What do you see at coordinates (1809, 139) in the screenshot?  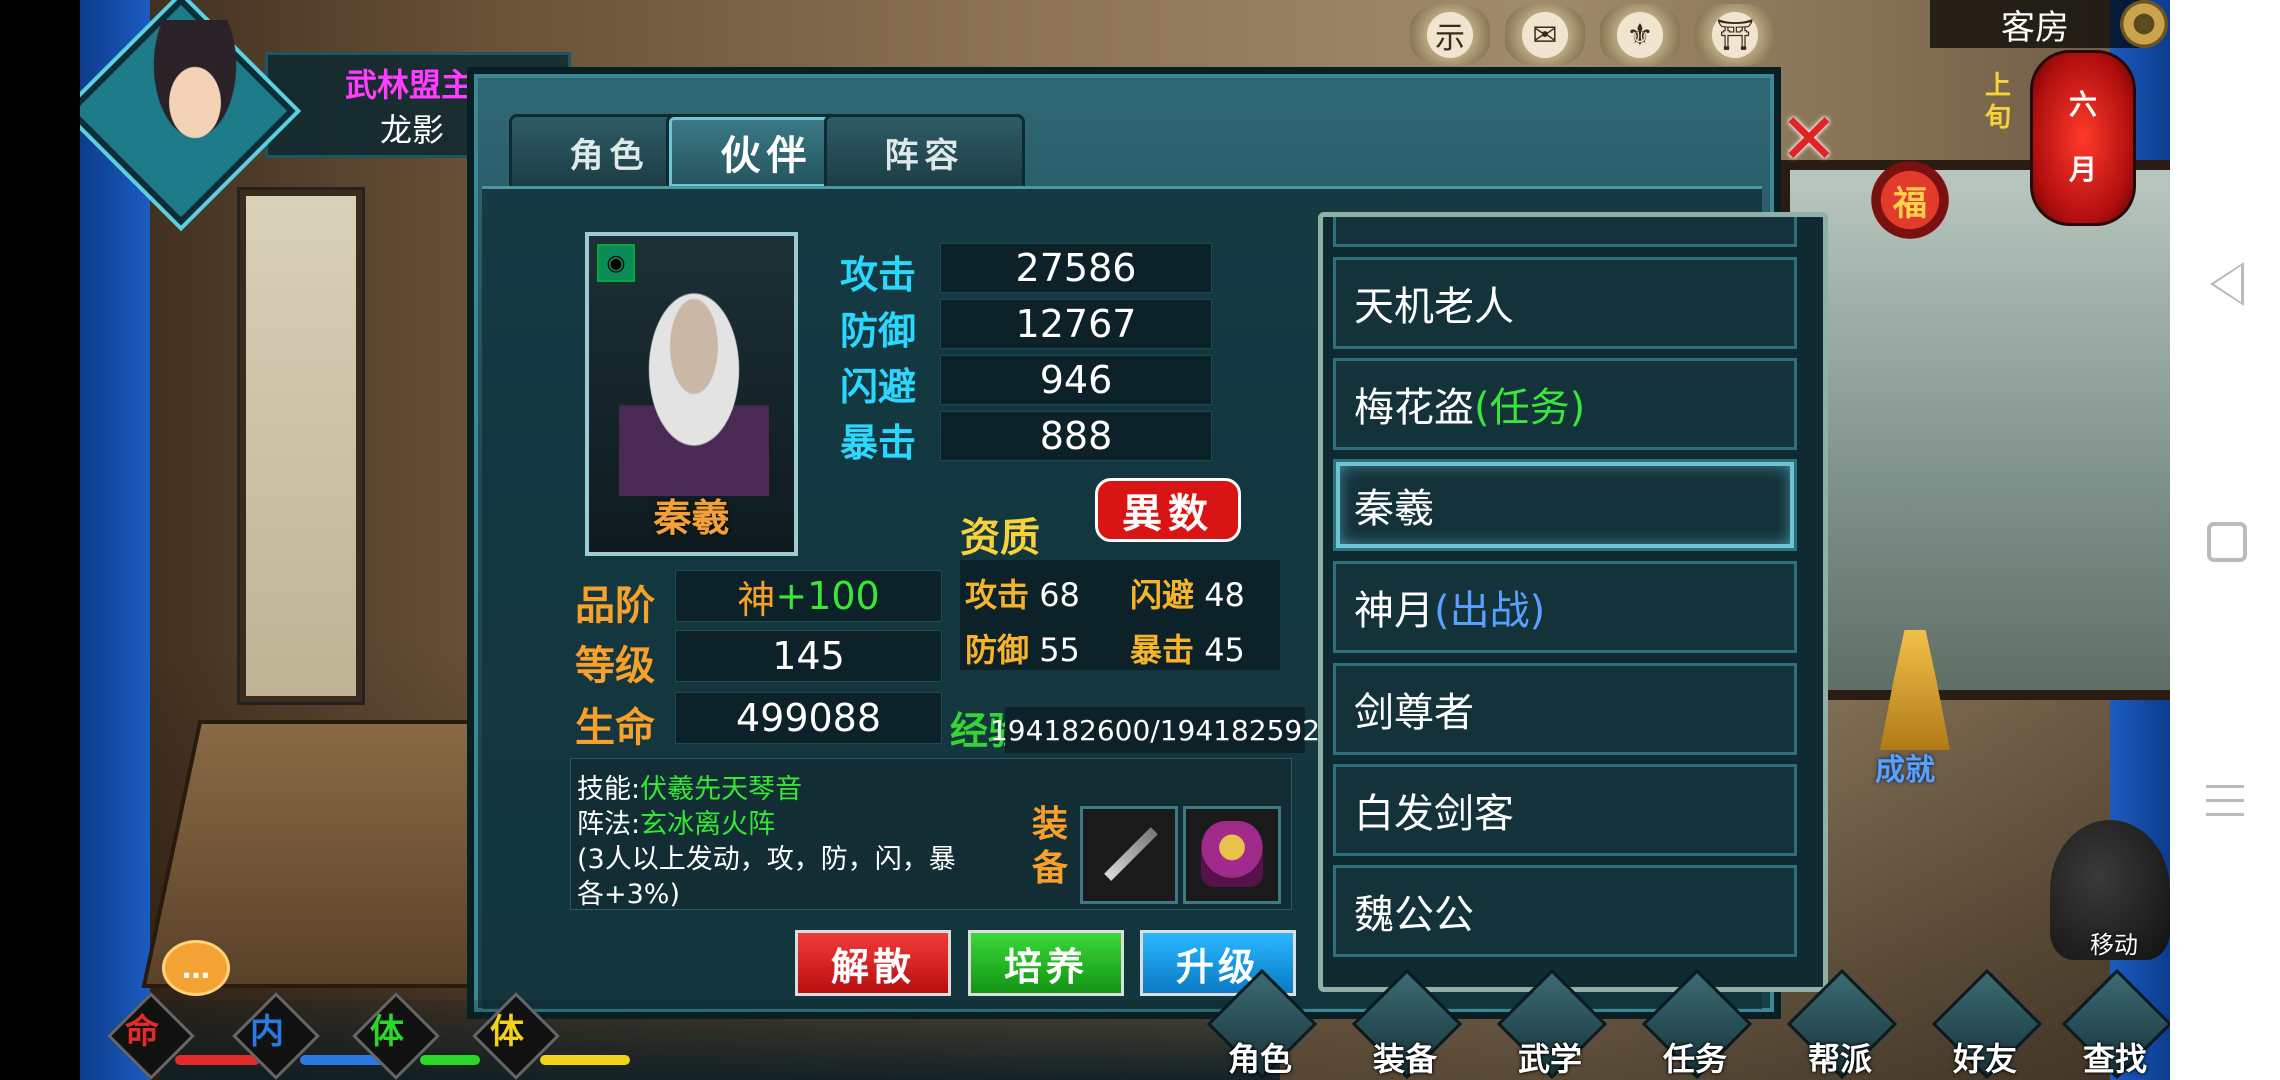 I see `close-icon: ✕` at bounding box center [1809, 139].